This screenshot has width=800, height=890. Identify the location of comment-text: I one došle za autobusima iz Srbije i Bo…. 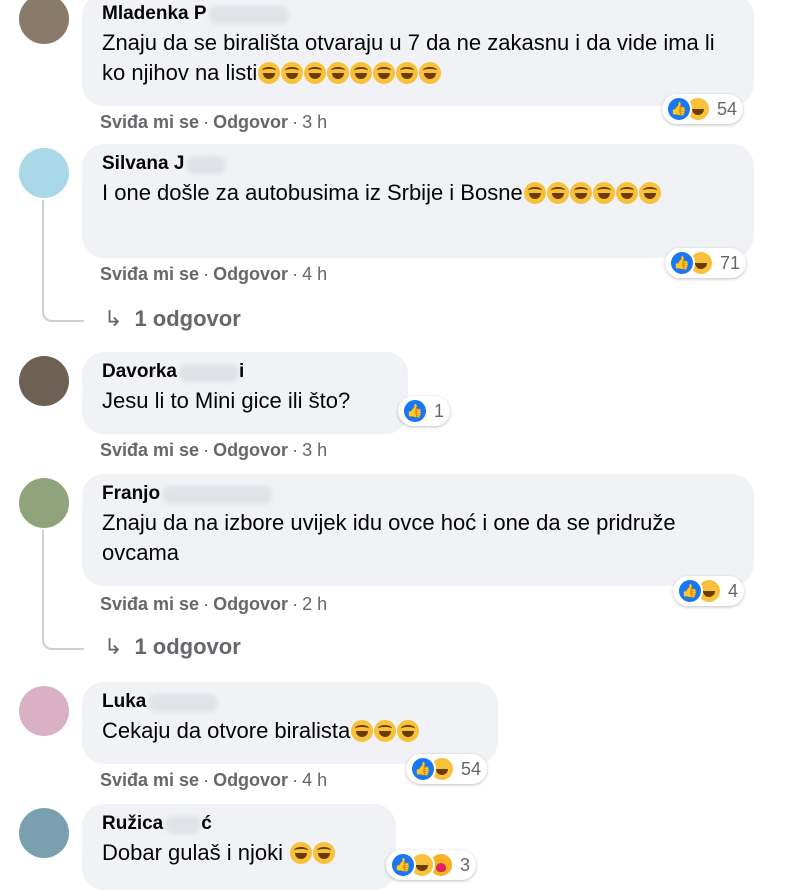
(419, 193).